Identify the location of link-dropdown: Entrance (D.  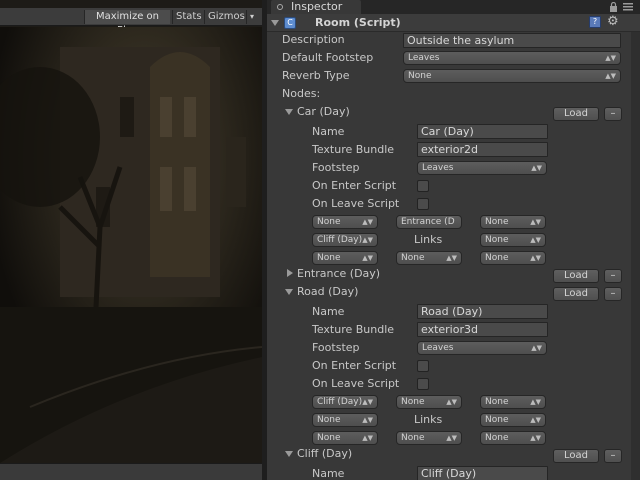
(429, 222).